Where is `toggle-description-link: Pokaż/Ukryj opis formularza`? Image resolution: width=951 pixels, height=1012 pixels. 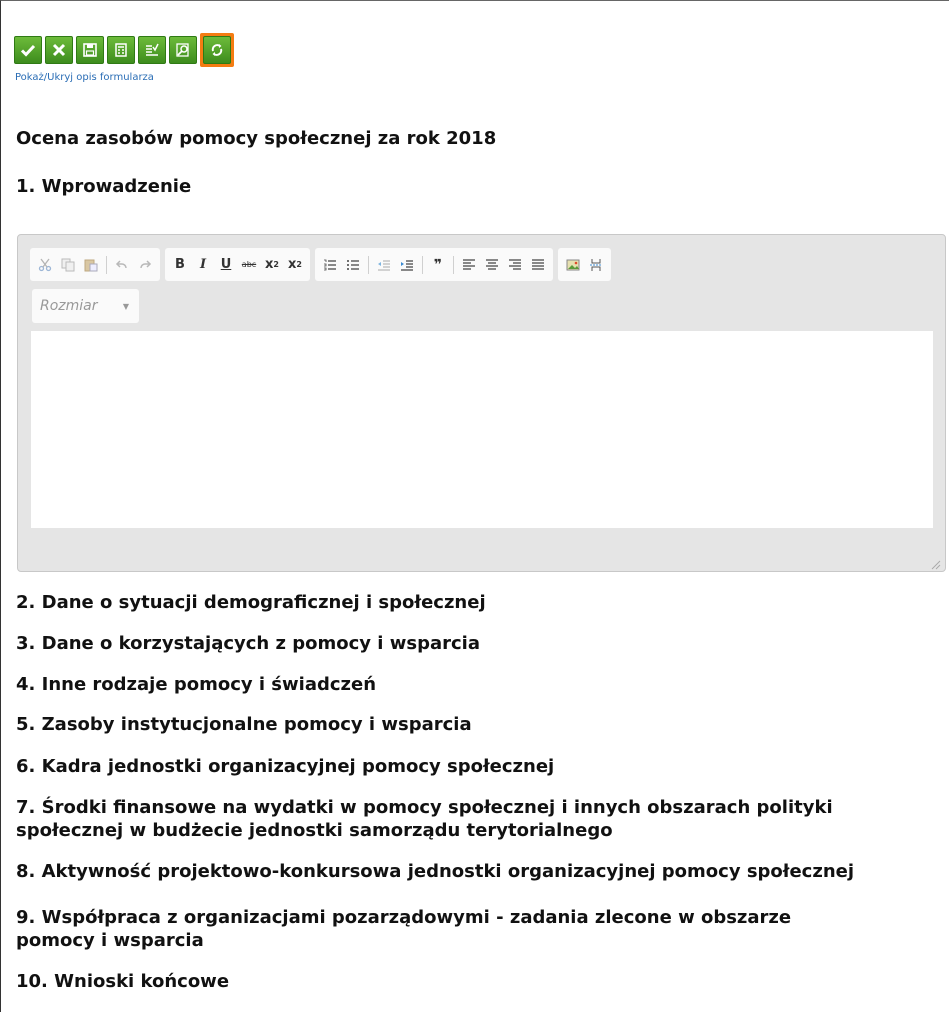
toggle-description-link: Pokaż/Ukryj opis formularza is located at coordinates (84, 77).